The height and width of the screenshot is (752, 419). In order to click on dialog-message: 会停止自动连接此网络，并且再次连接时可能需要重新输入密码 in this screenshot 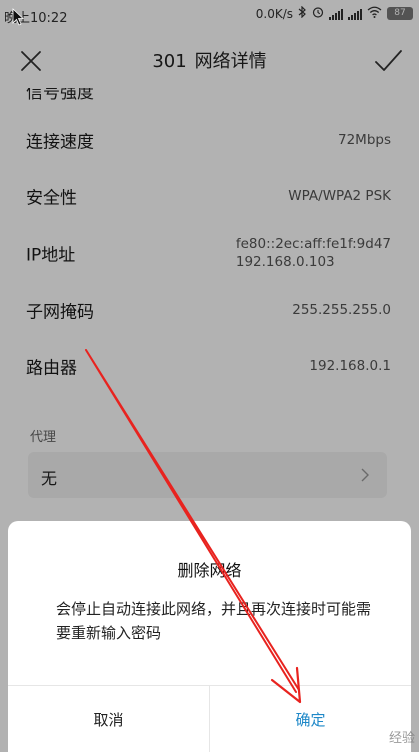, I will do `click(214, 621)`.